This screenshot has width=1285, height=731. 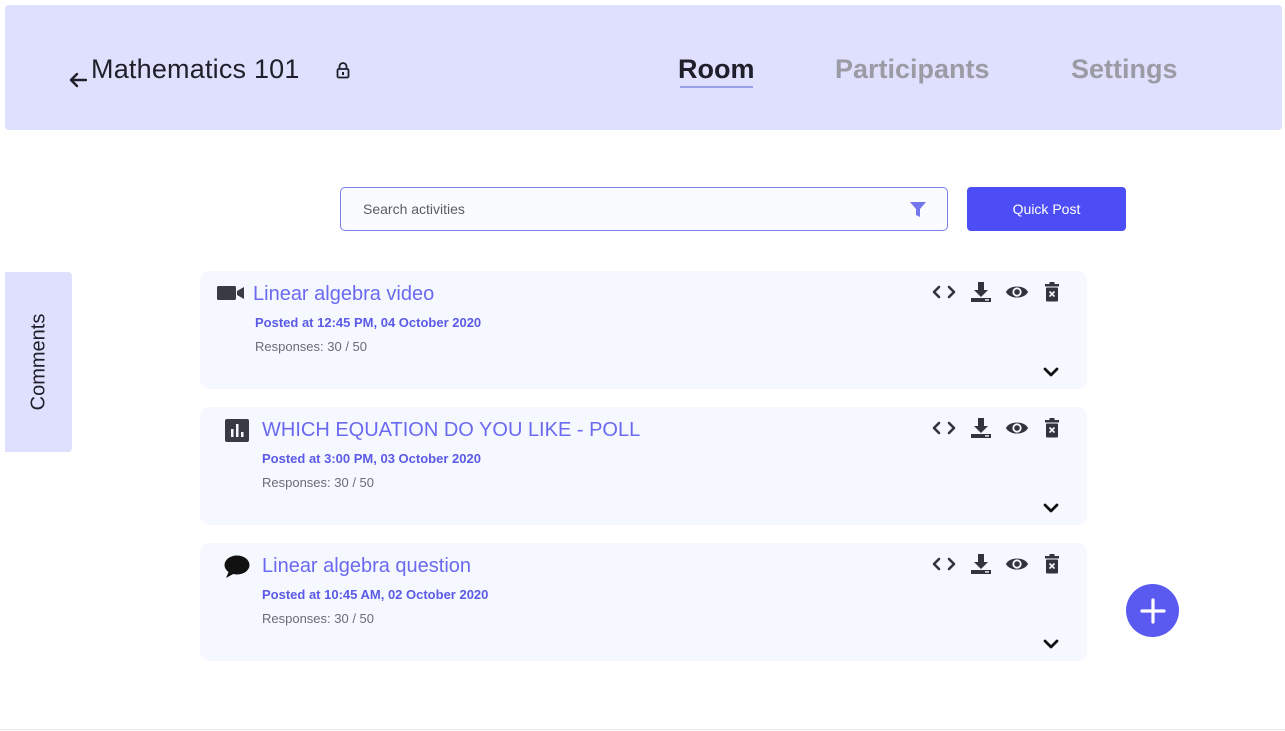 What do you see at coordinates (918, 209) in the screenshot?
I see `filter-icon` at bounding box center [918, 209].